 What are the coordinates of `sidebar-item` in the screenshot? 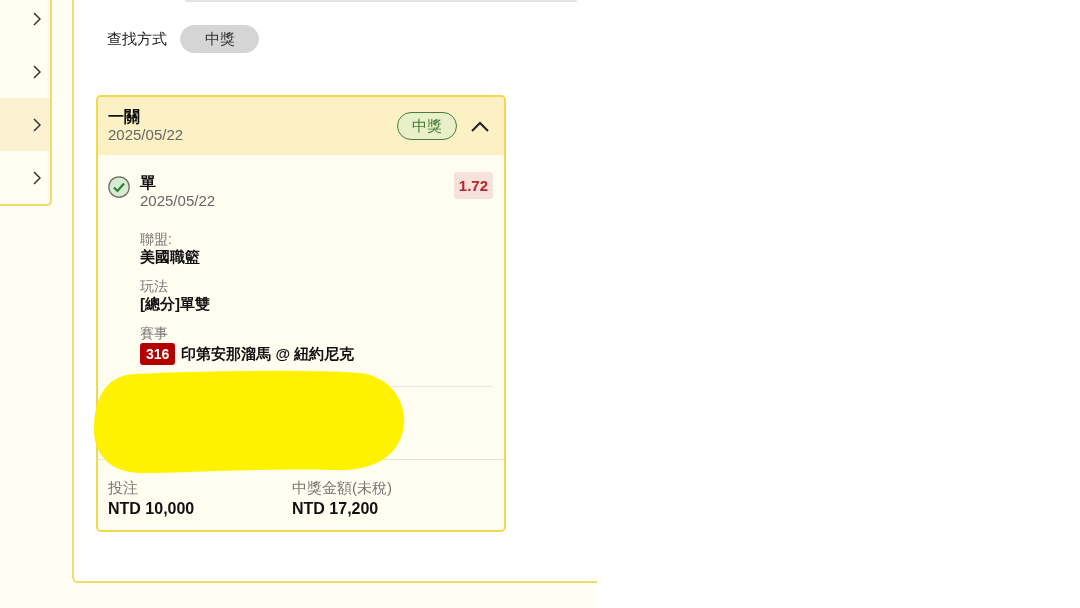 It's located at (25, 124).